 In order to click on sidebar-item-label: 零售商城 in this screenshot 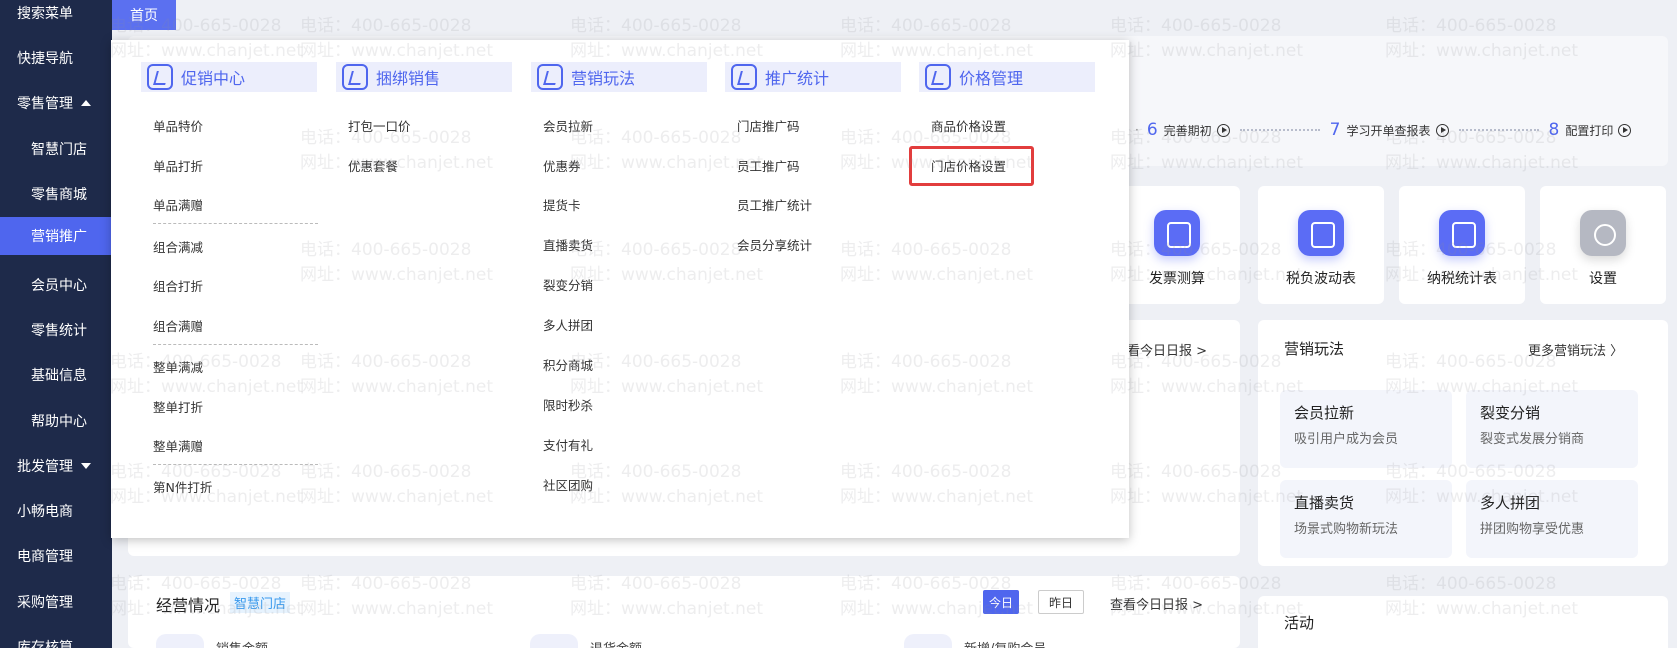, I will do `click(59, 194)`.